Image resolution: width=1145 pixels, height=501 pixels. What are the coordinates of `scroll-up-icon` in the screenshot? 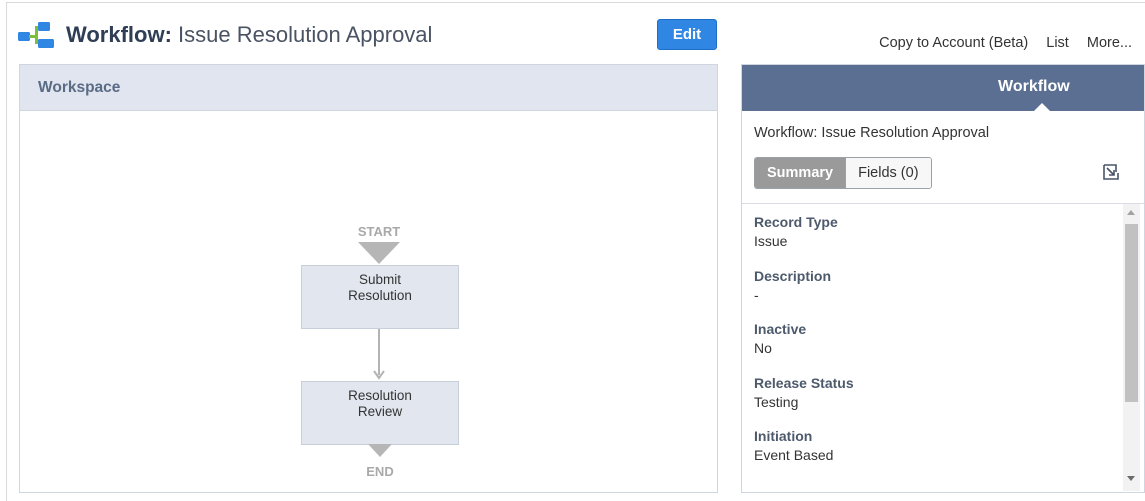 It's located at (1131, 212).